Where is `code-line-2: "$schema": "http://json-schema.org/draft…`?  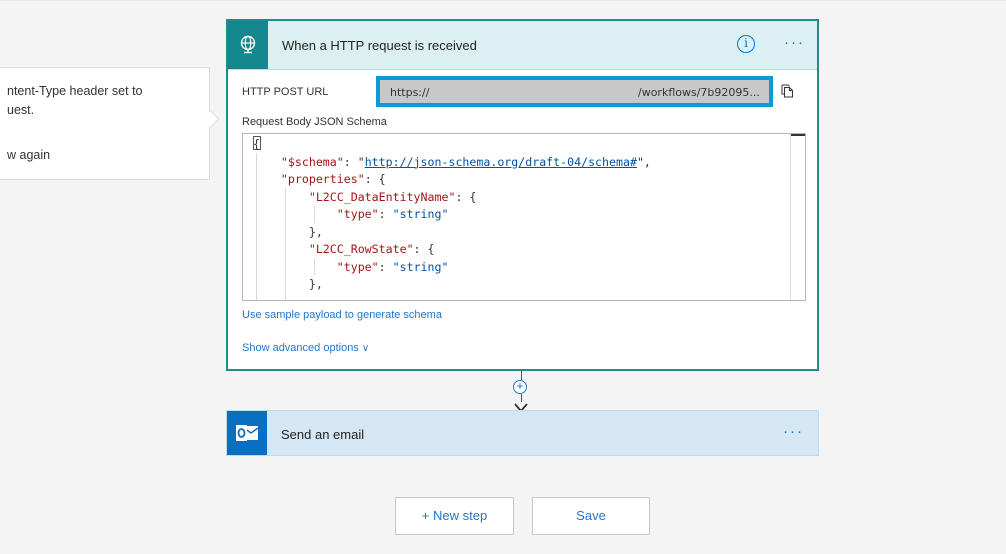
code-line-2: "$schema": "http://json-schema.org/draft… is located at coordinates (465, 161).